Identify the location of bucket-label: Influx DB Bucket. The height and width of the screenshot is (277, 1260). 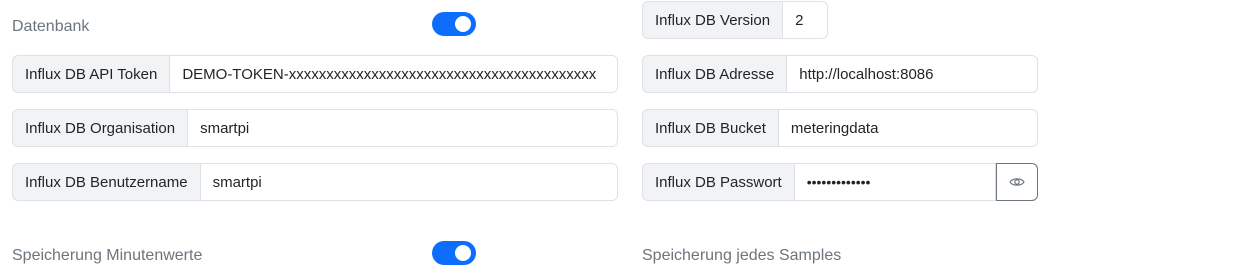
(710, 128).